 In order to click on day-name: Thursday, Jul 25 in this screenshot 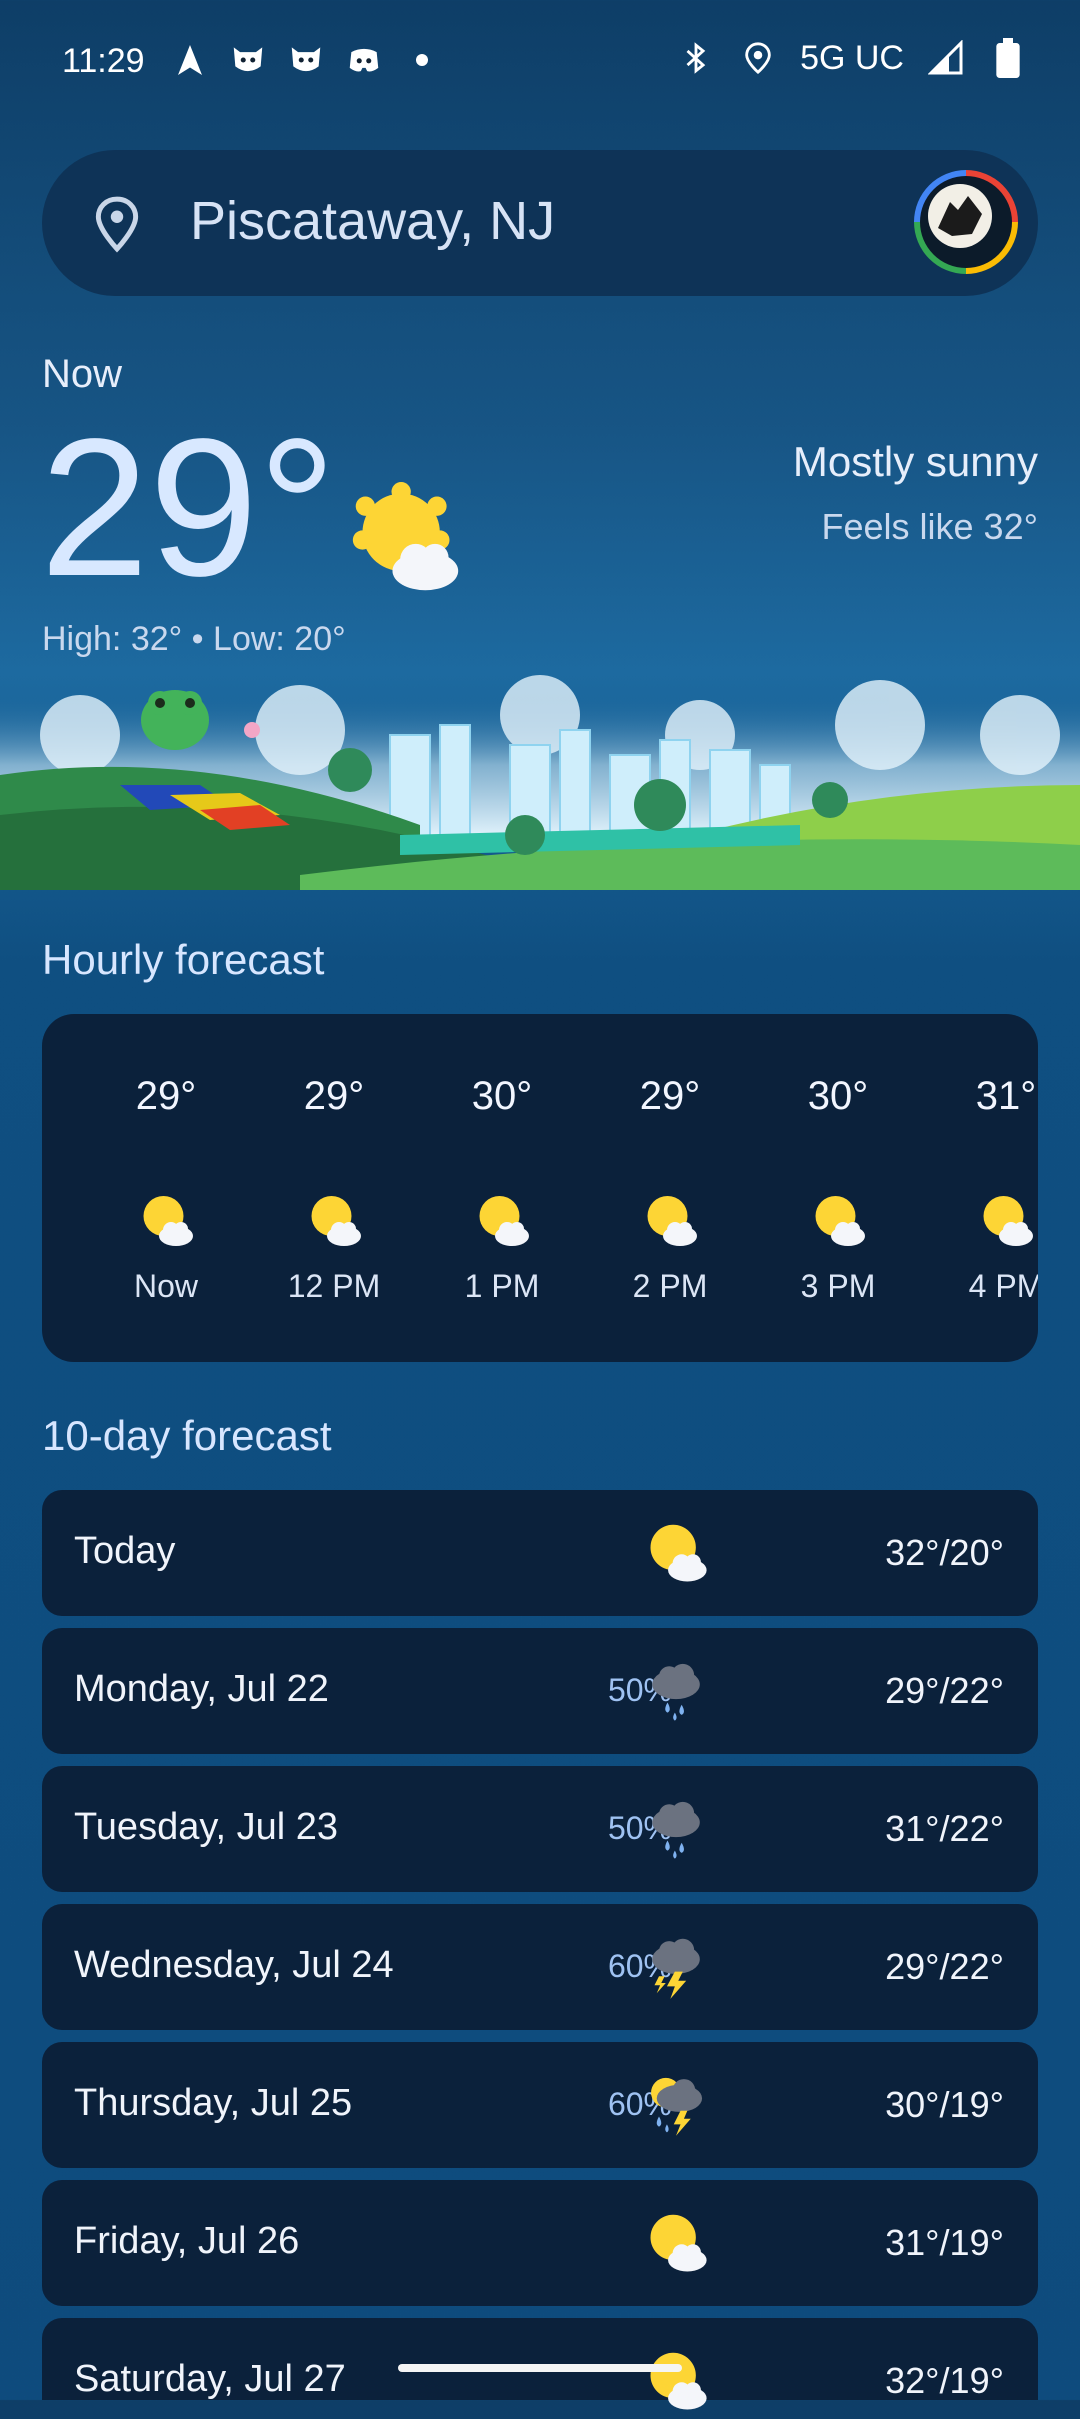, I will do `click(213, 2103)`.